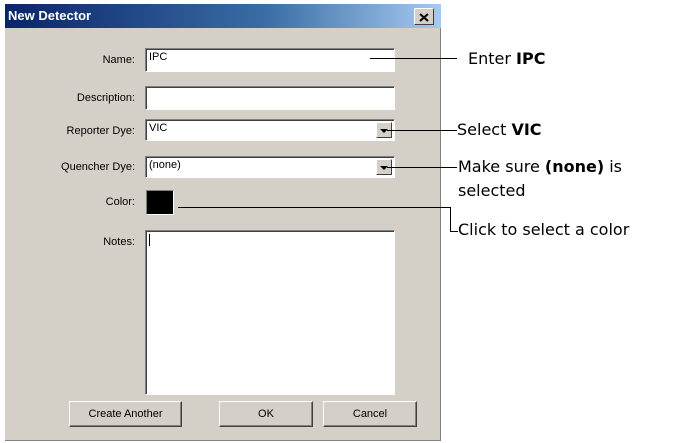 The height and width of the screenshot is (443, 690). I want to click on callout-quencher: Make sure (none) is, so click(540, 166).